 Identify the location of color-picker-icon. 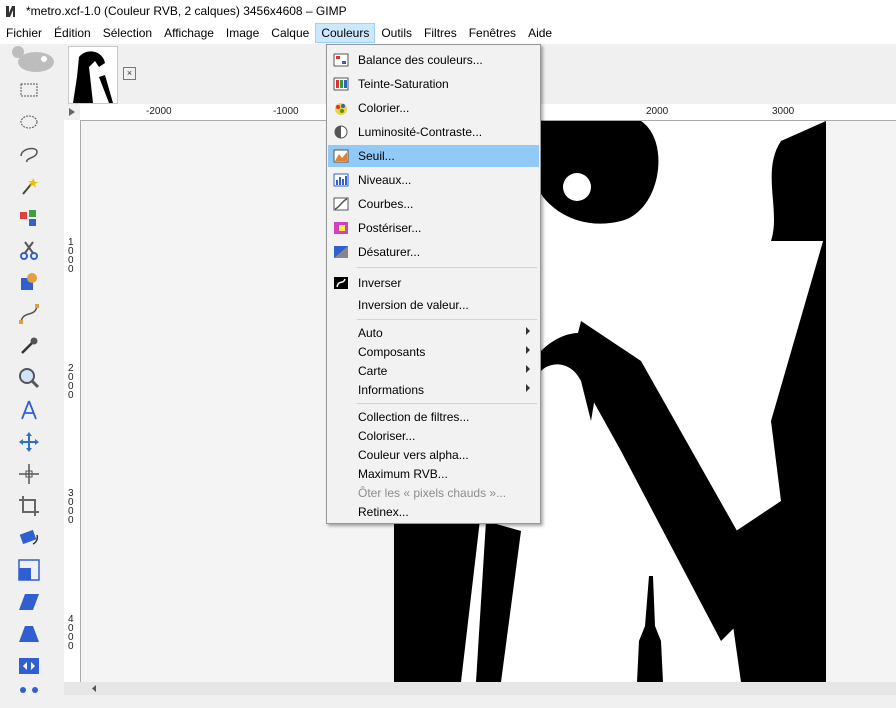
(29, 346).